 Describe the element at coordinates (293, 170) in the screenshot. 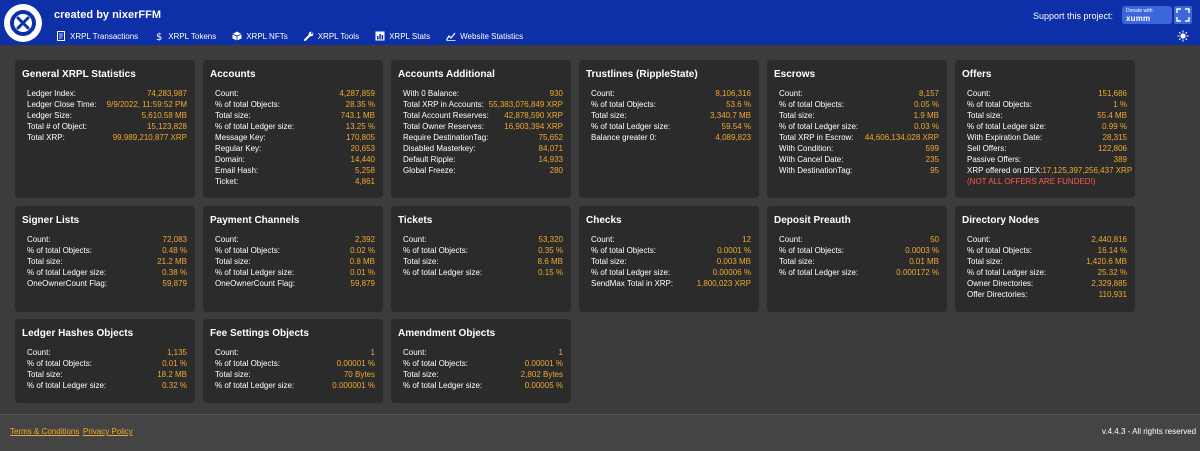

I see `stat-row: Email Hash: 5,258` at that location.